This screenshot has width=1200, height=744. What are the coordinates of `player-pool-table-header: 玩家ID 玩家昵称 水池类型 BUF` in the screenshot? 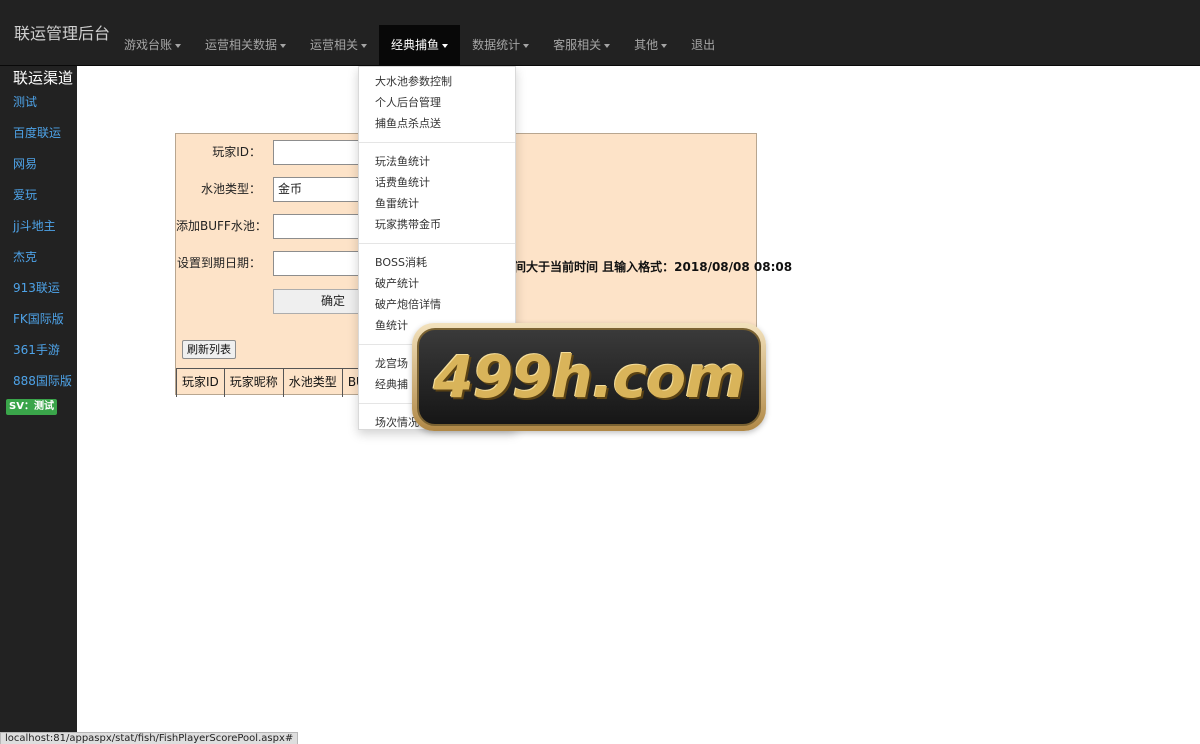 It's located at (277, 382).